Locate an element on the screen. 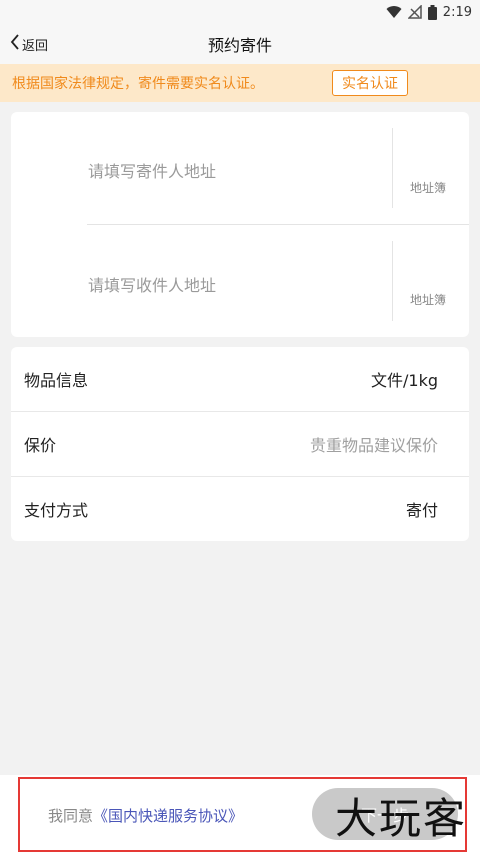  item-info-value: 文件/1kg is located at coordinates (404, 380).